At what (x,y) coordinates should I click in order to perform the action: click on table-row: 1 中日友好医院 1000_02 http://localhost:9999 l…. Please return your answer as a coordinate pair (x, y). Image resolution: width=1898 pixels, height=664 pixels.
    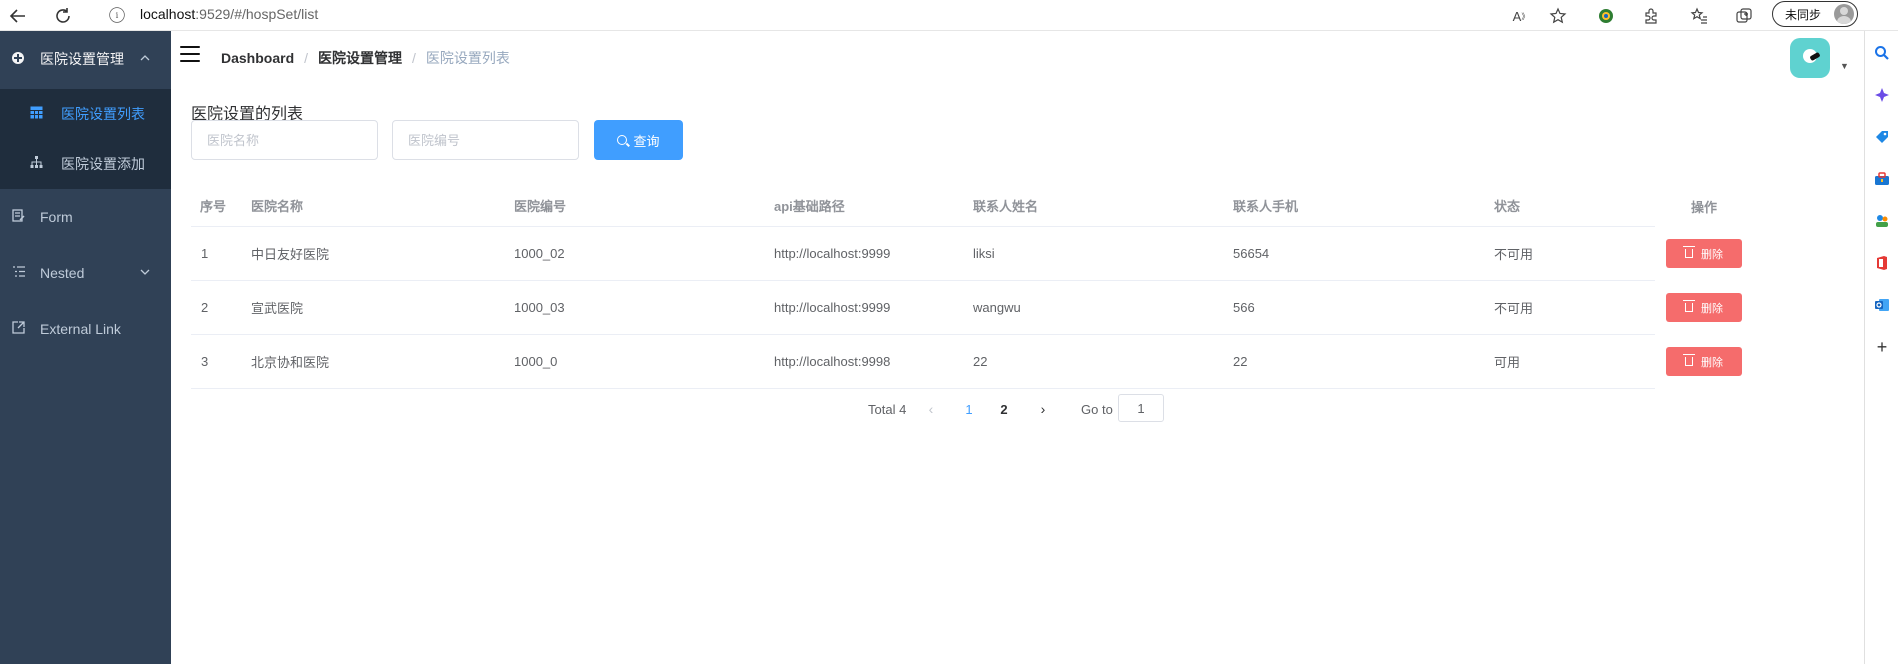
    Looking at the image, I should click on (966, 254).